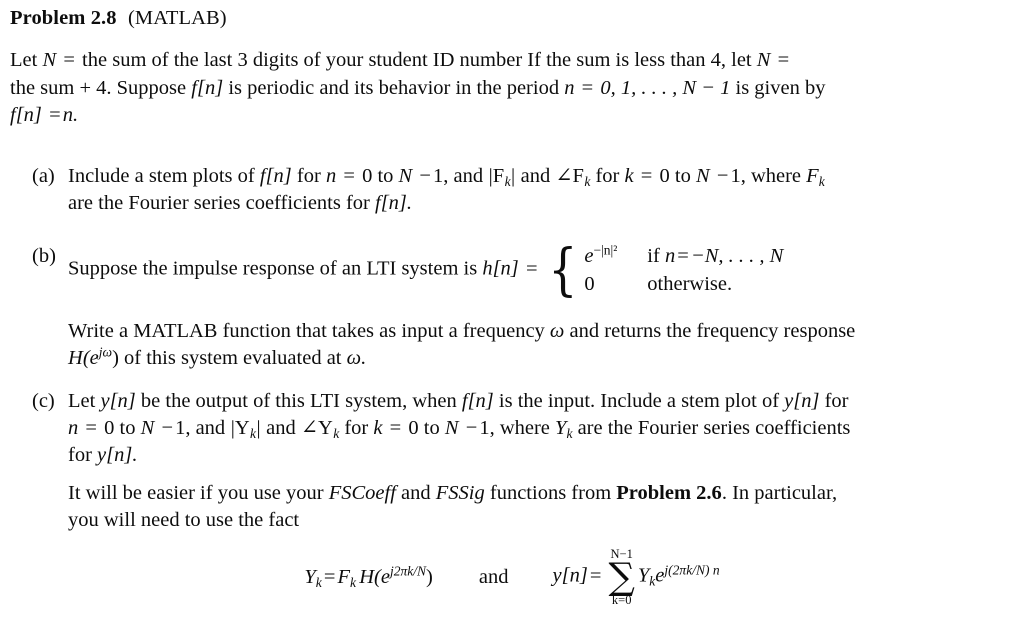  Describe the element at coordinates (502, 177) in the screenshot. I see `magnitude-Fk: |Fk|` at that location.